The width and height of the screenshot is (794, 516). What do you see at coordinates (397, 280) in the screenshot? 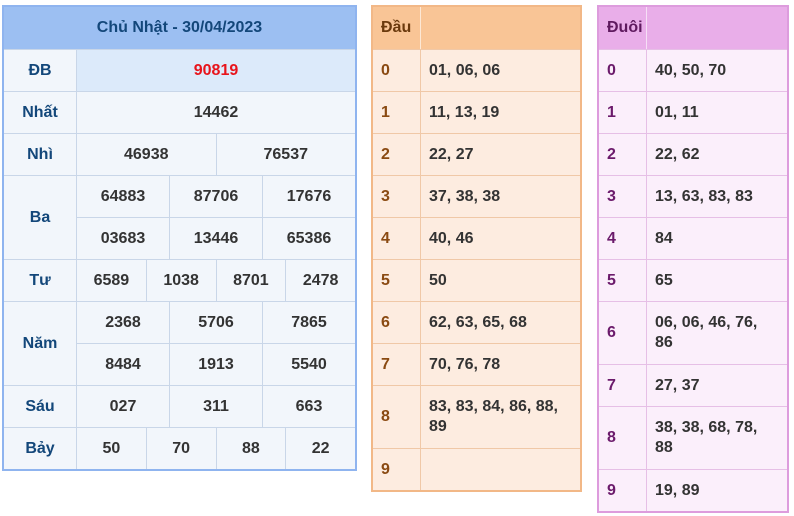
I see `dau-digit: 5` at bounding box center [397, 280].